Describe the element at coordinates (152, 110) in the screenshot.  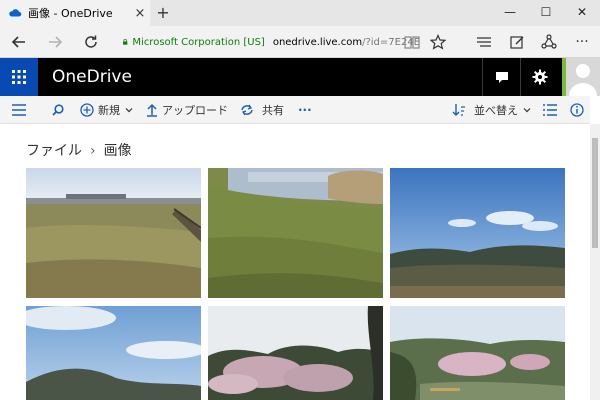
I see `upload-arrow-icon` at that location.